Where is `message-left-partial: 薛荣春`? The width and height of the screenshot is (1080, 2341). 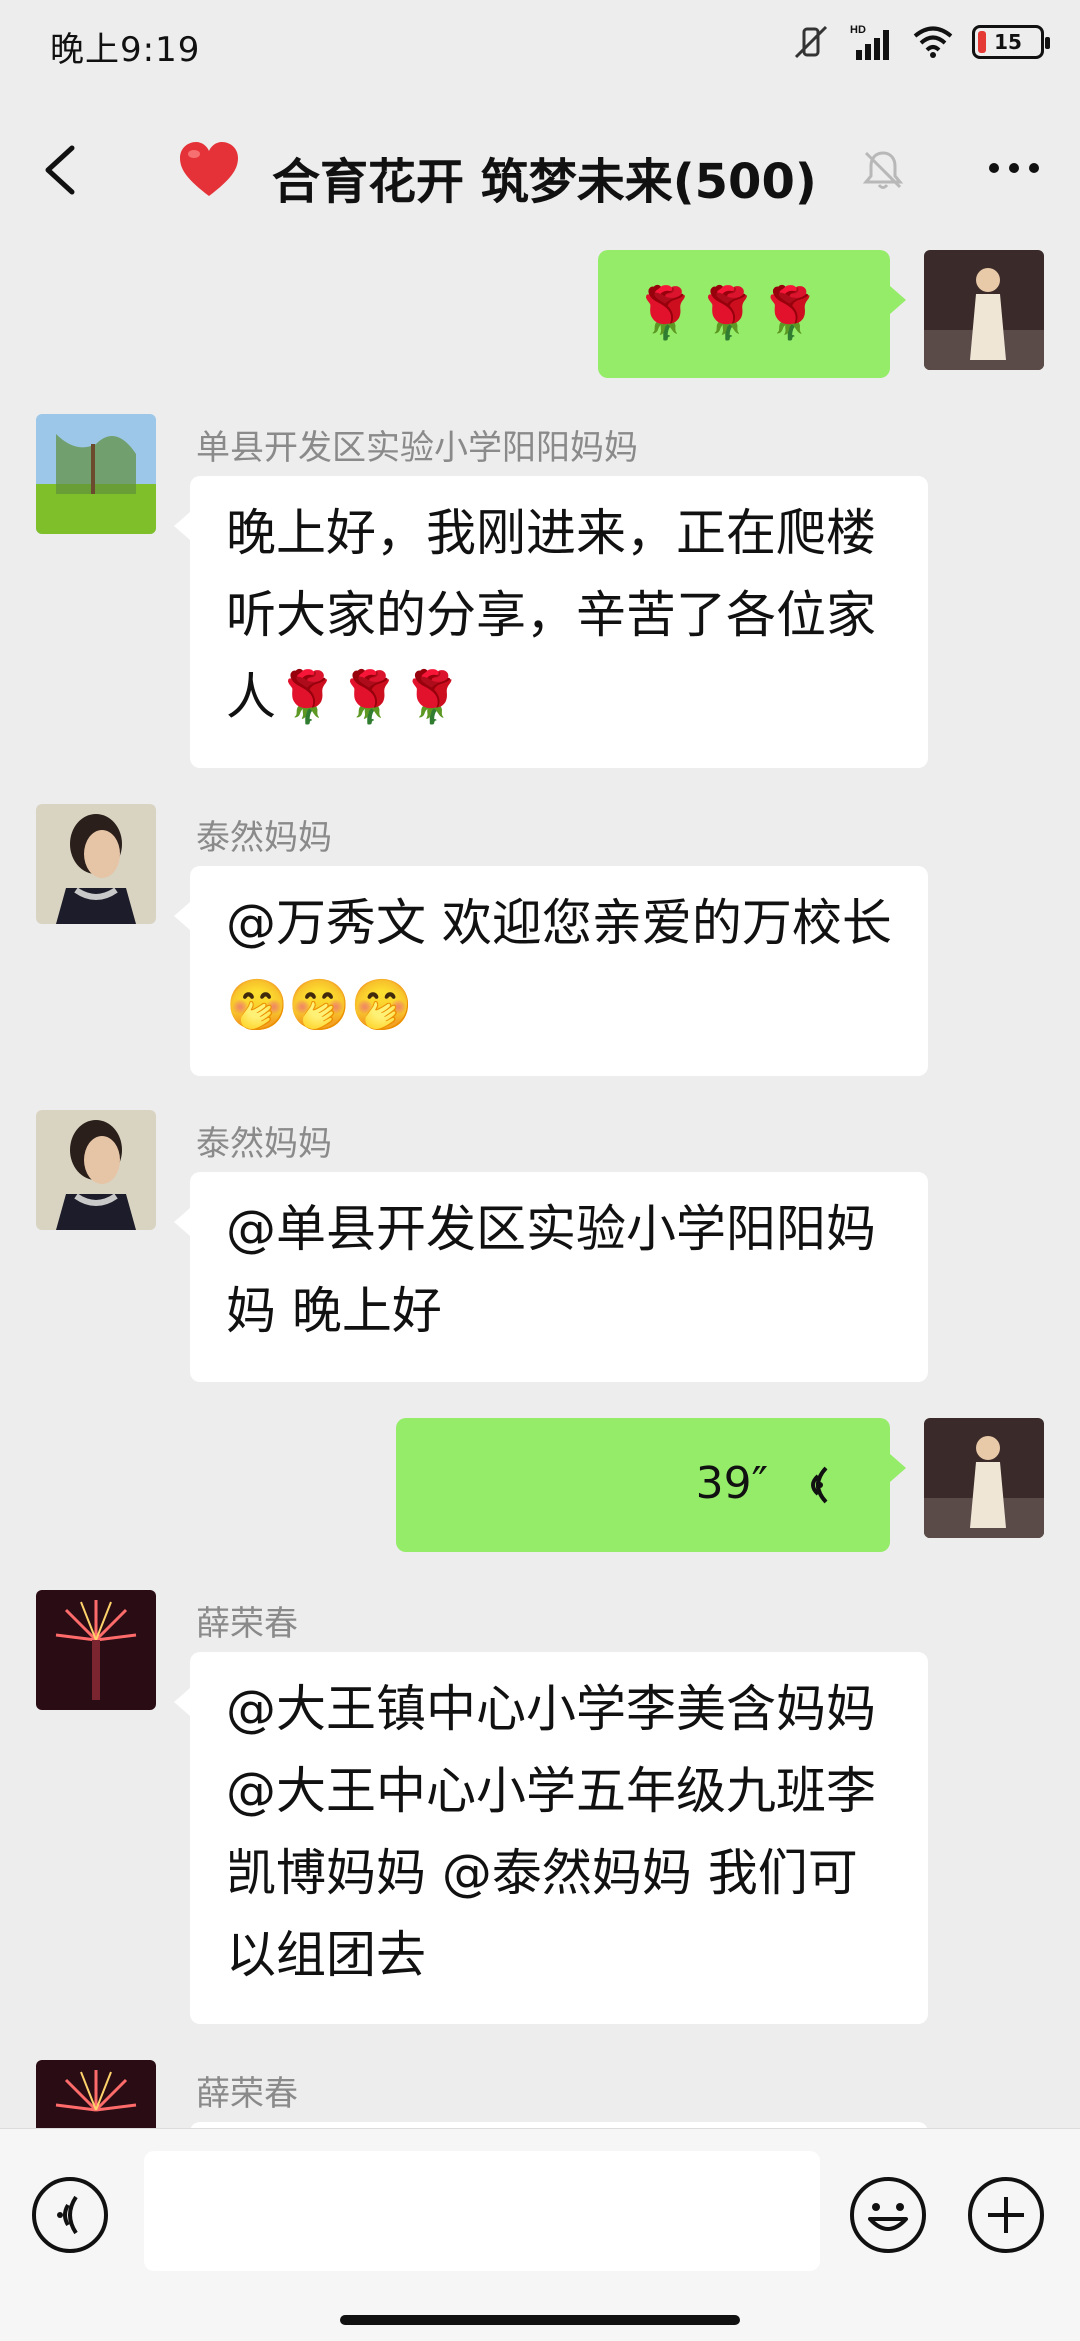
message-left-partial: 薛荣春 is located at coordinates (540, 2094).